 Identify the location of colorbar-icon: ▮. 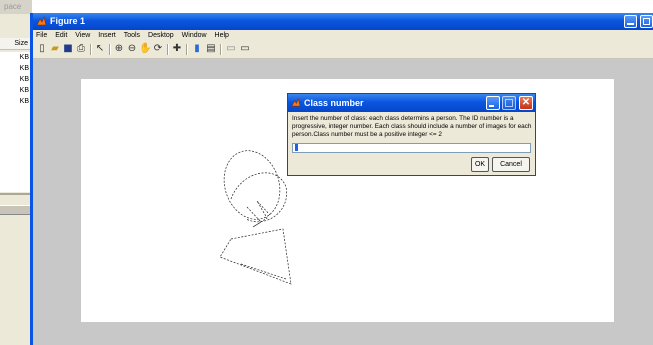
(197, 49).